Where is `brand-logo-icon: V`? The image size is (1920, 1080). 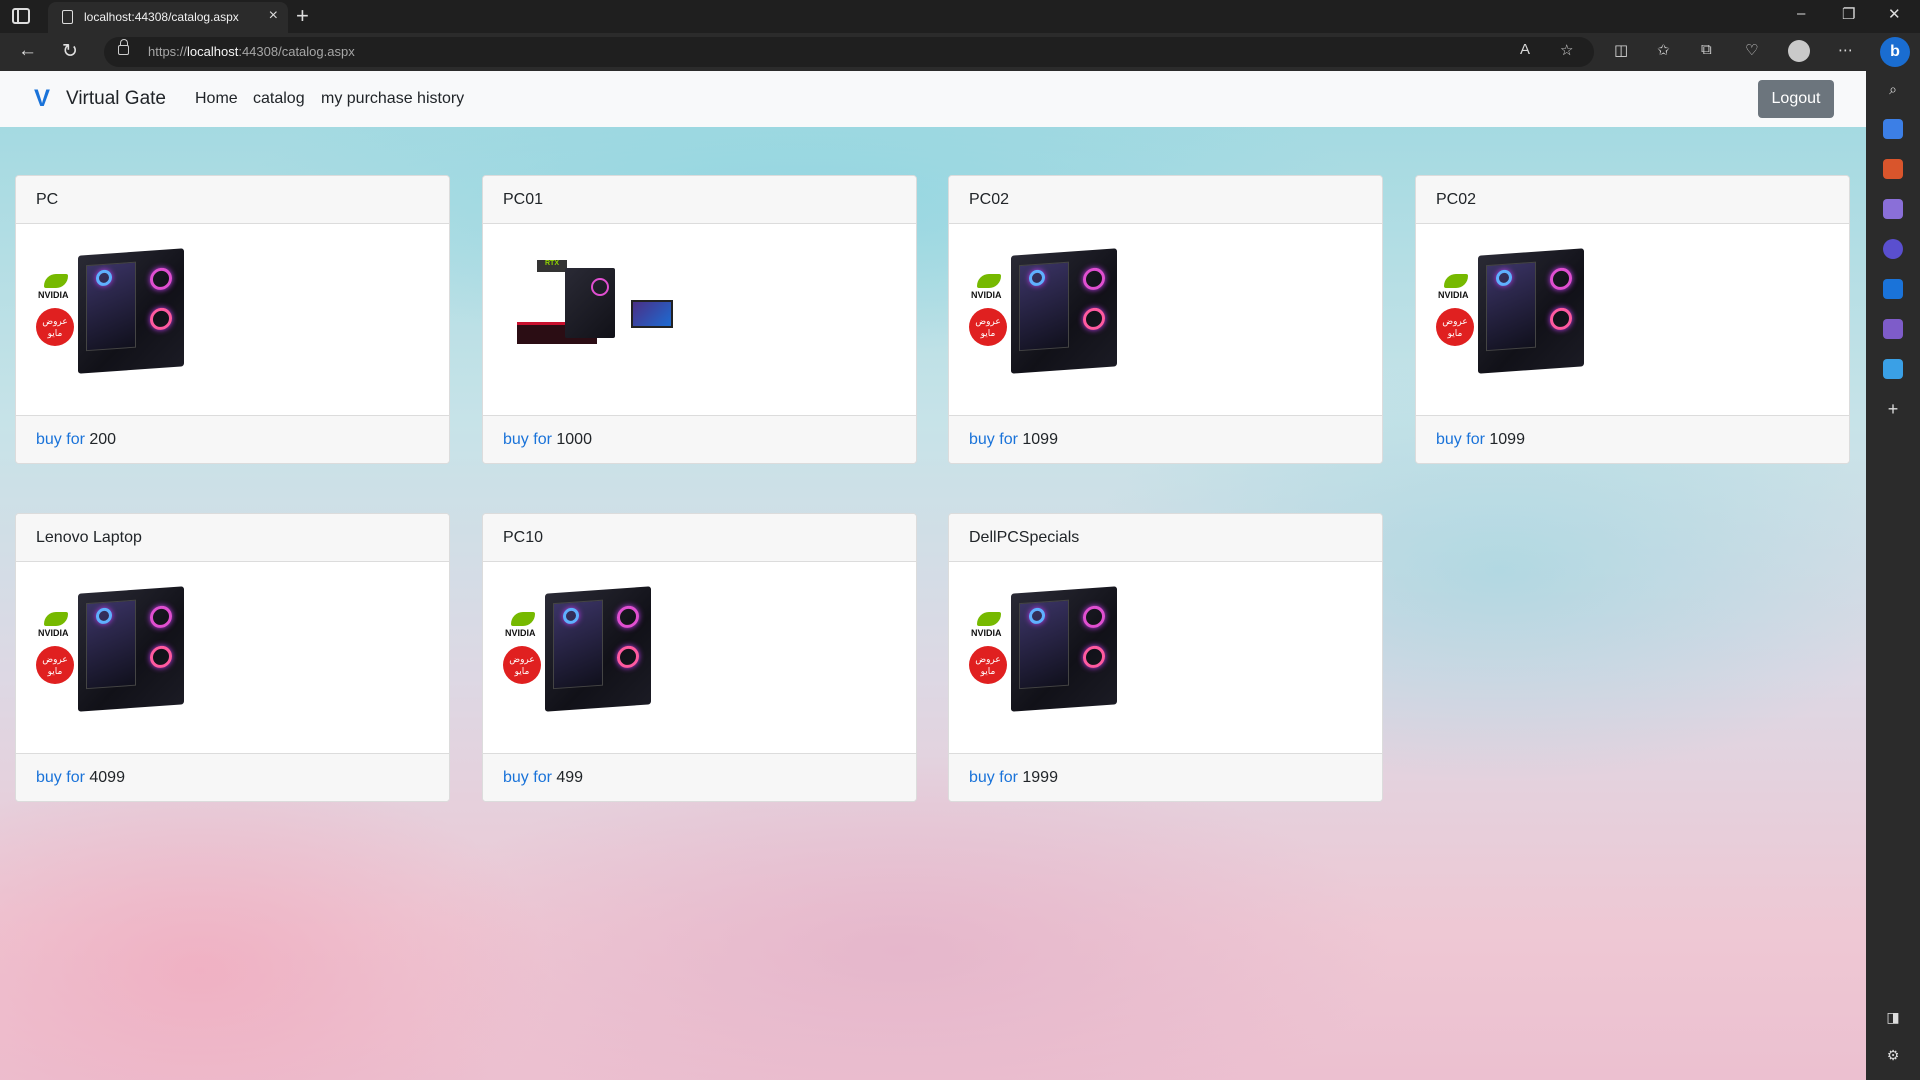 brand-logo-icon: V is located at coordinates (42, 99).